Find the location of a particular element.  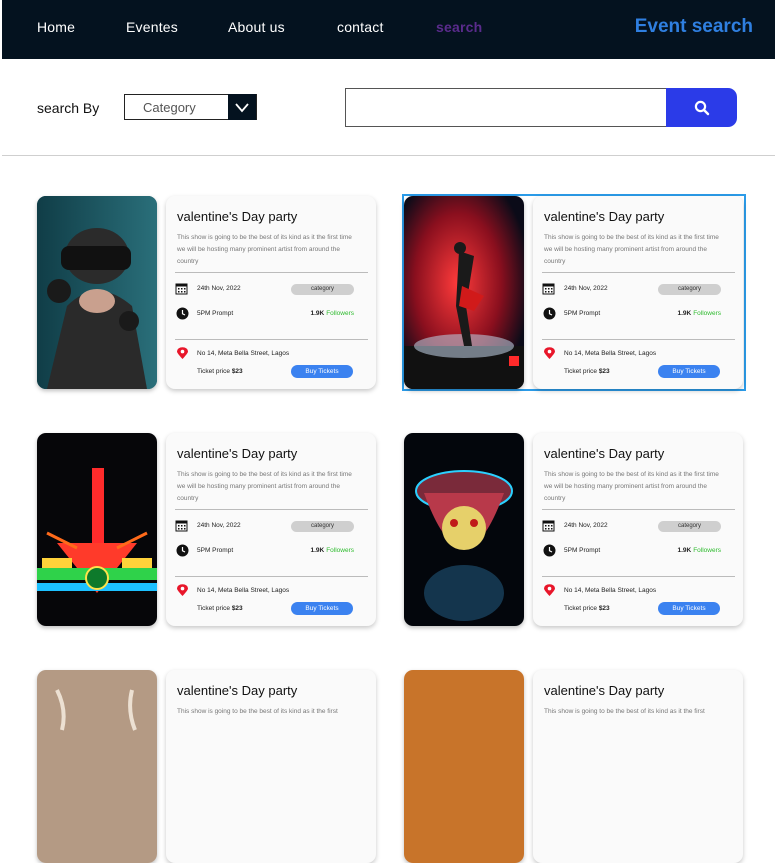

nav-search-link: search is located at coordinates (459, 27).